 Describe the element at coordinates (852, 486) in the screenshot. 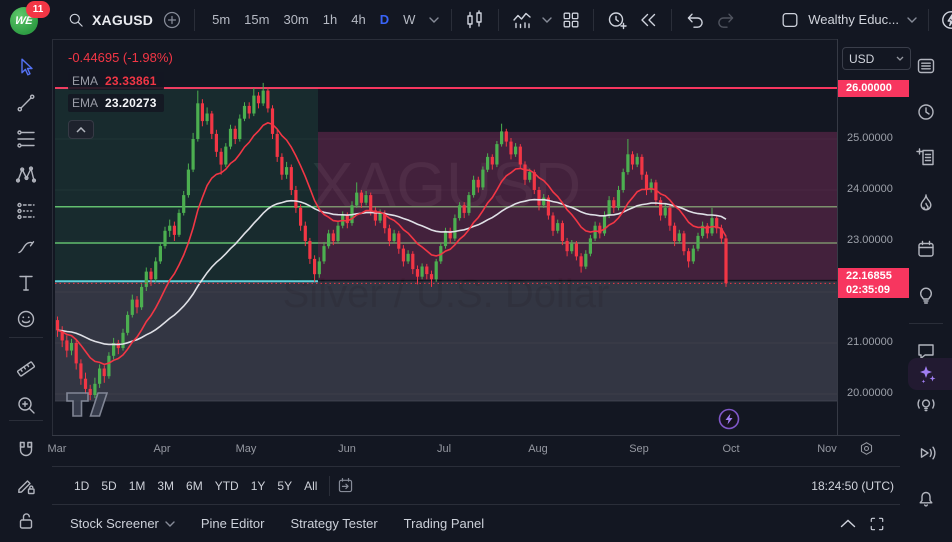

I see `session-clock: 18:24:50 (UTC)` at that location.